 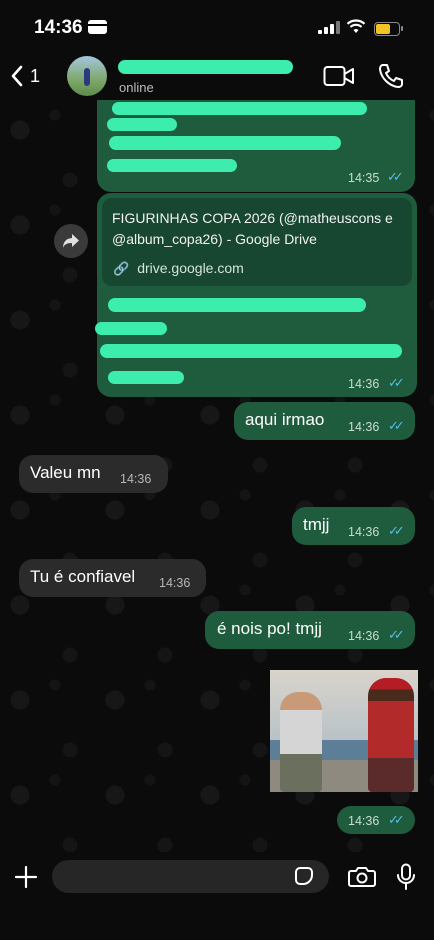 What do you see at coordinates (65, 472) in the screenshot?
I see `message-text: Valeu mn` at bounding box center [65, 472].